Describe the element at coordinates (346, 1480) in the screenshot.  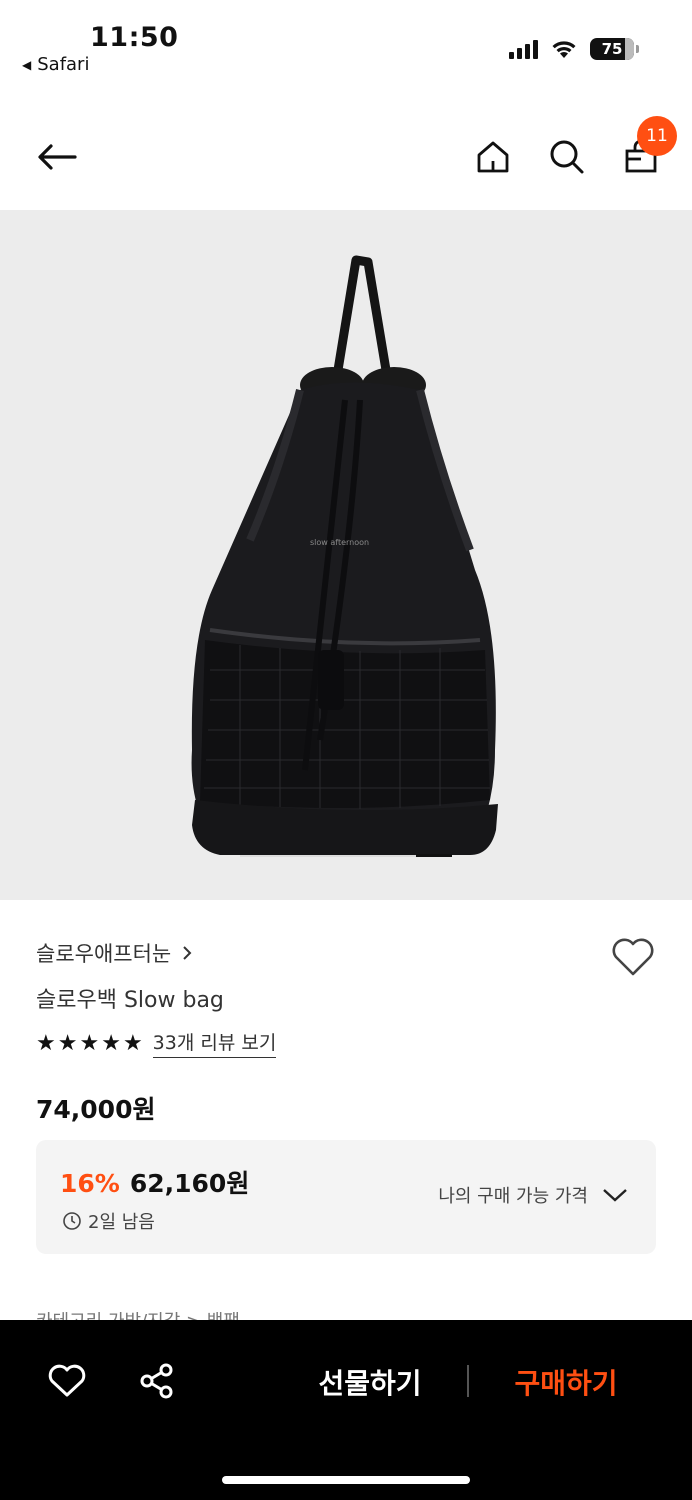
I see `home-indicator` at that location.